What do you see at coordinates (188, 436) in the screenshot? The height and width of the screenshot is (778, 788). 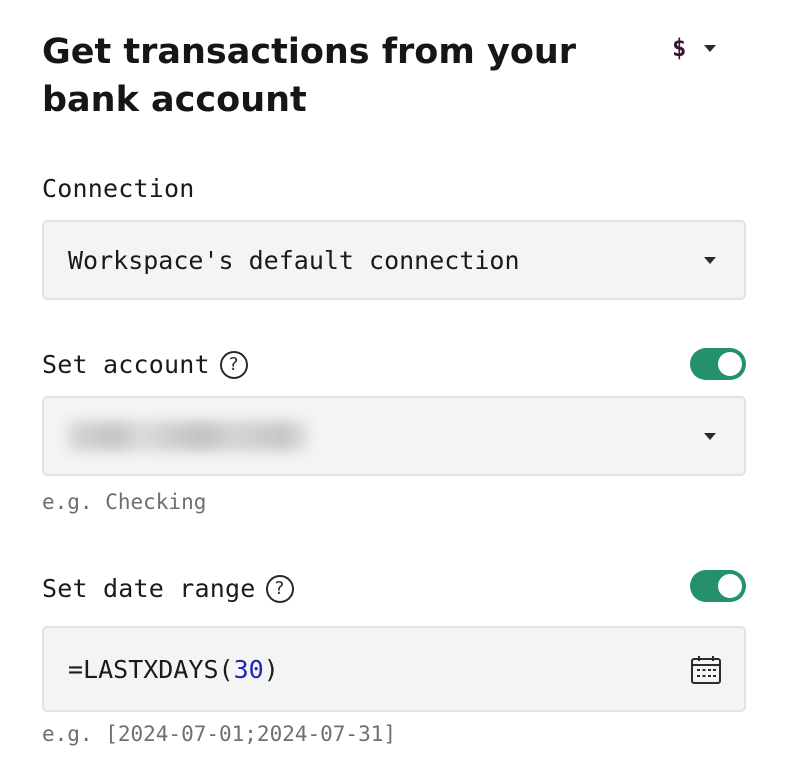 I see `account-select-value-redacted` at bounding box center [188, 436].